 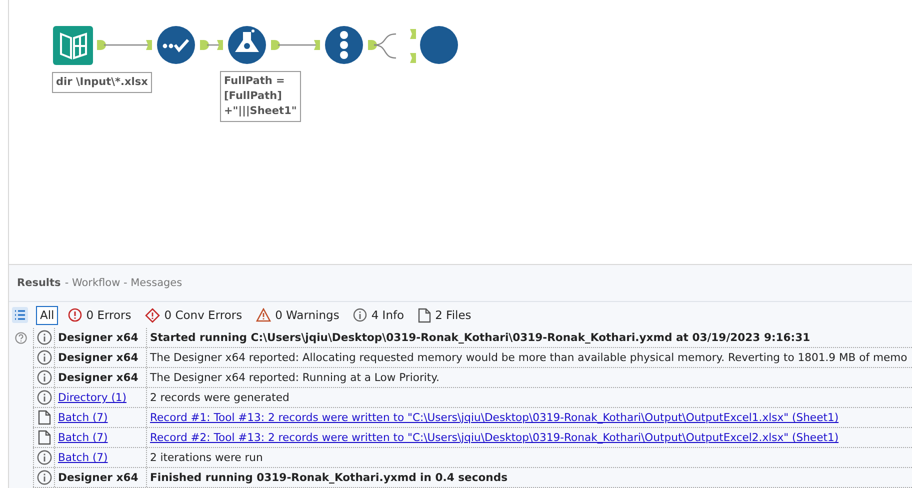 What do you see at coordinates (206, 457) in the screenshot?
I see `message-text: 2 iterations were run` at bounding box center [206, 457].